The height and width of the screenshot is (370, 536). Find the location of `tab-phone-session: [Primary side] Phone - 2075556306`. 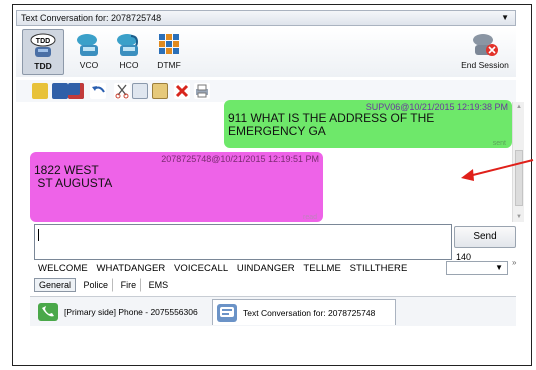

tab-phone-session: [Primary side] Phone - 2075556306 is located at coordinates (122, 312).